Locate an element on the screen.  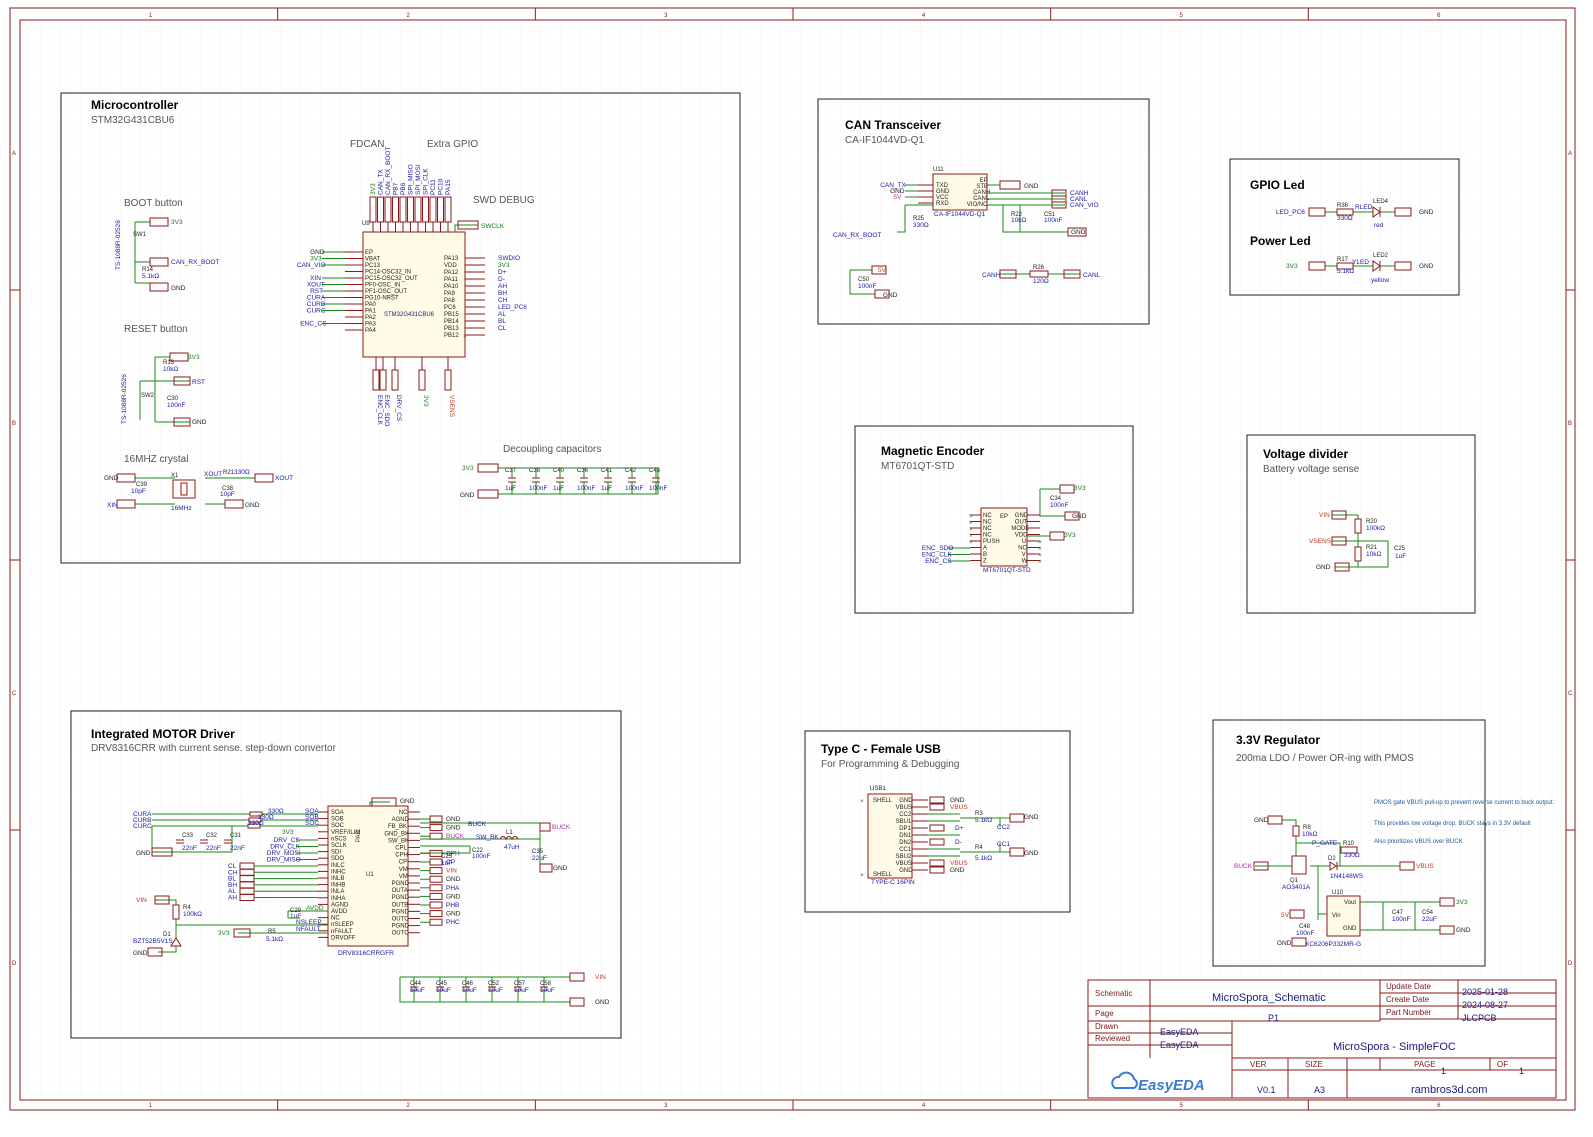
cap-value: 100nF is located at coordinates (658, 488).